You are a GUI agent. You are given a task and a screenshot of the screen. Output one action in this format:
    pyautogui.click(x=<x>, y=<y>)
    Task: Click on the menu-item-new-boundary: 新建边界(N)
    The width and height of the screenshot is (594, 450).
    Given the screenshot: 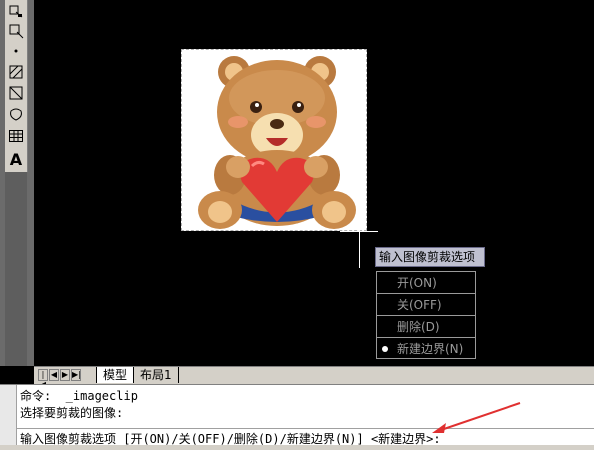 What is the action you would take?
    pyautogui.click(x=426, y=349)
    